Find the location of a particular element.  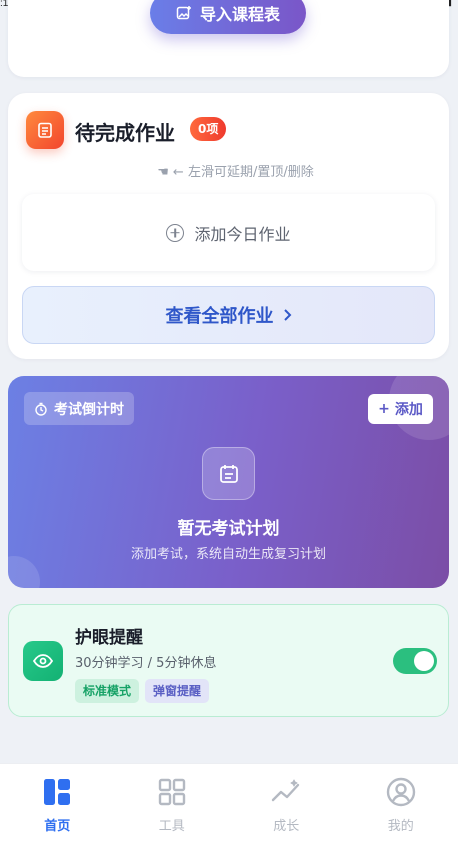

stopwatch-icon is located at coordinates (41, 409).